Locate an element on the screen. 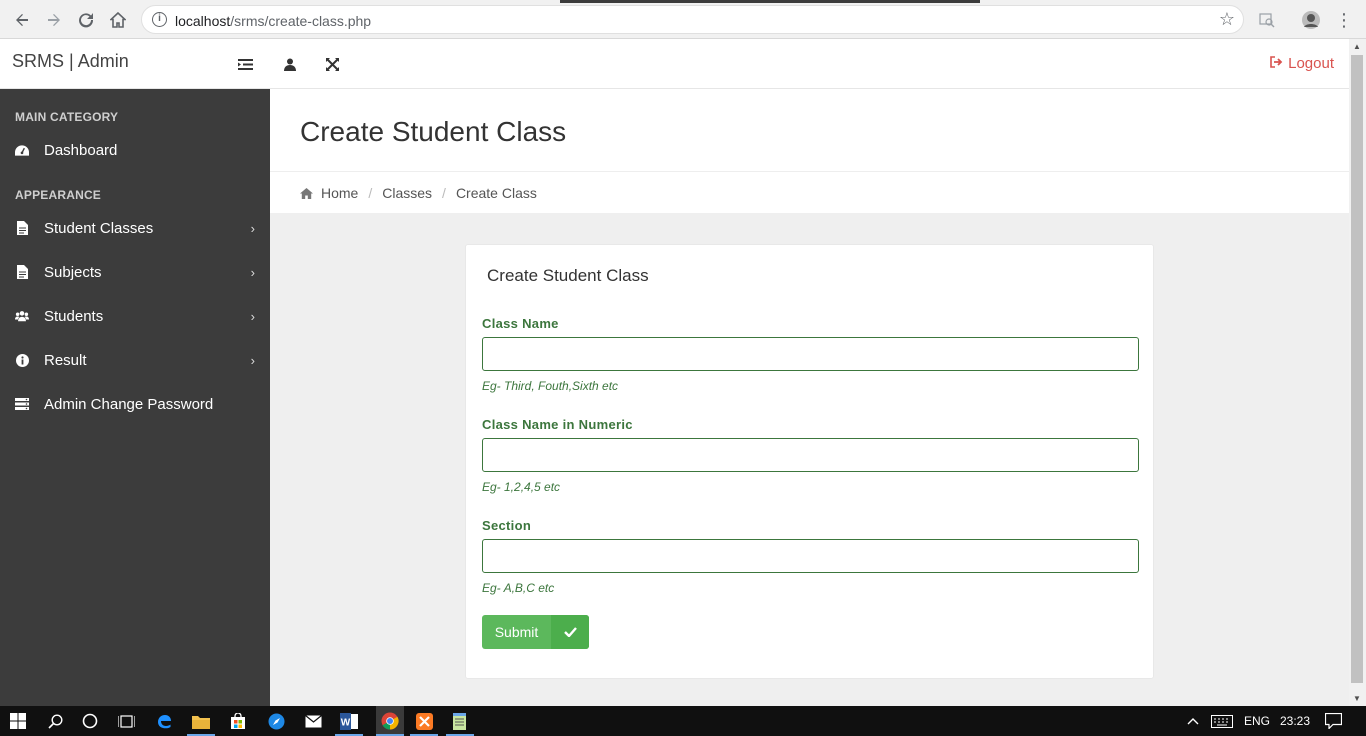 This screenshot has height=736, width=1366. server-icon is located at coordinates (22, 404).